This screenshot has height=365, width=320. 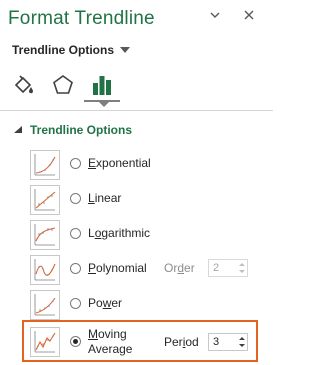 What do you see at coordinates (91, 233) in the screenshot?
I see `label-logarithmic-pre: L` at bounding box center [91, 233].